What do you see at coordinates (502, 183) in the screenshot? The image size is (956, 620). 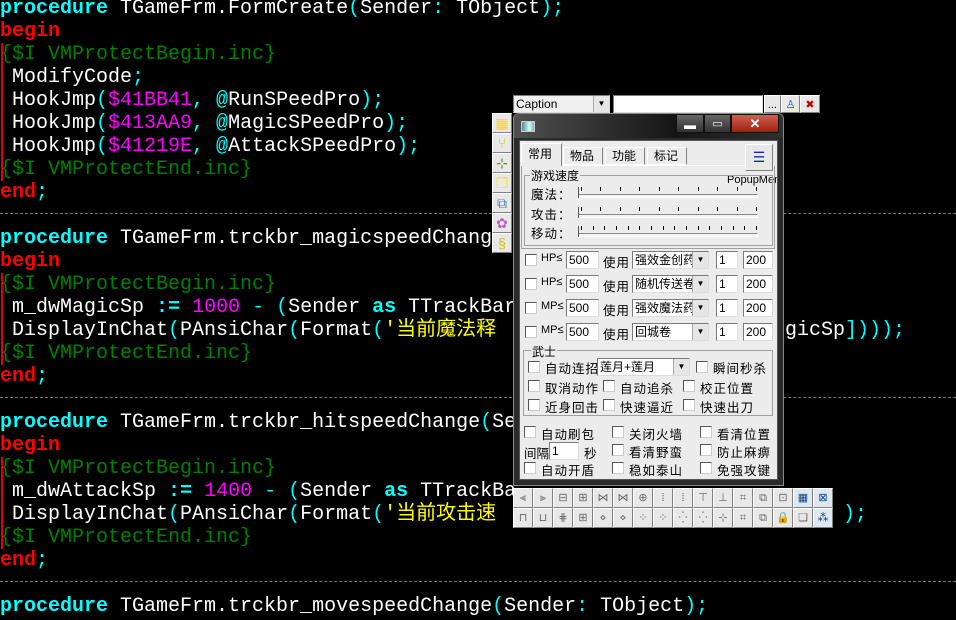 I see `window-stack-icon: ❐` at bounding box center [502, 183].